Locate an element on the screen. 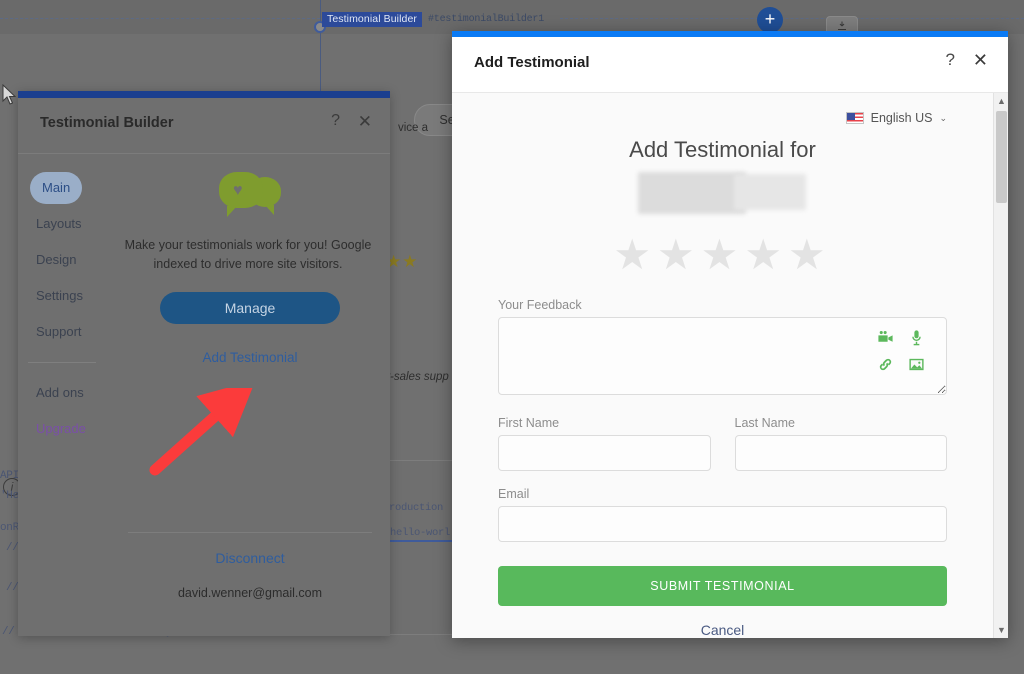 This screenshot has height=674, width=1024. language-selector: English US ⌄ is located at coordinates (722, 109).